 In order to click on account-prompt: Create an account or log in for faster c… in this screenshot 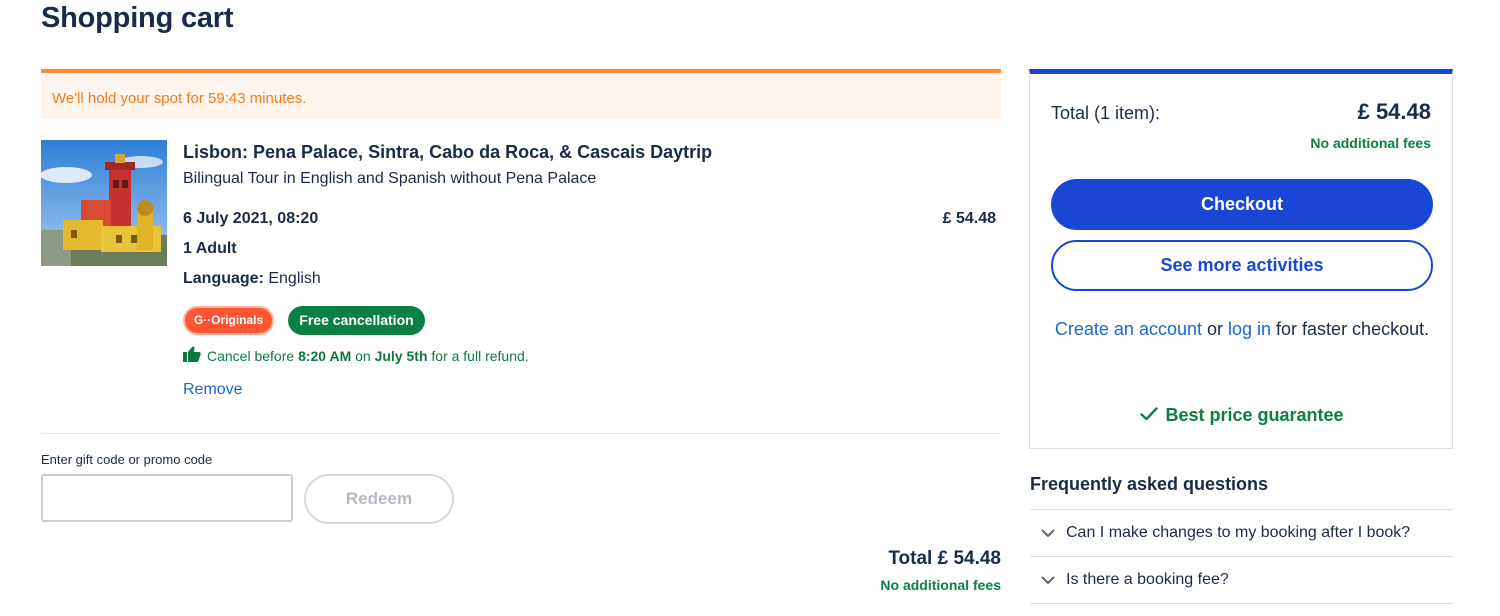, I will do `click(1242, 329)`.